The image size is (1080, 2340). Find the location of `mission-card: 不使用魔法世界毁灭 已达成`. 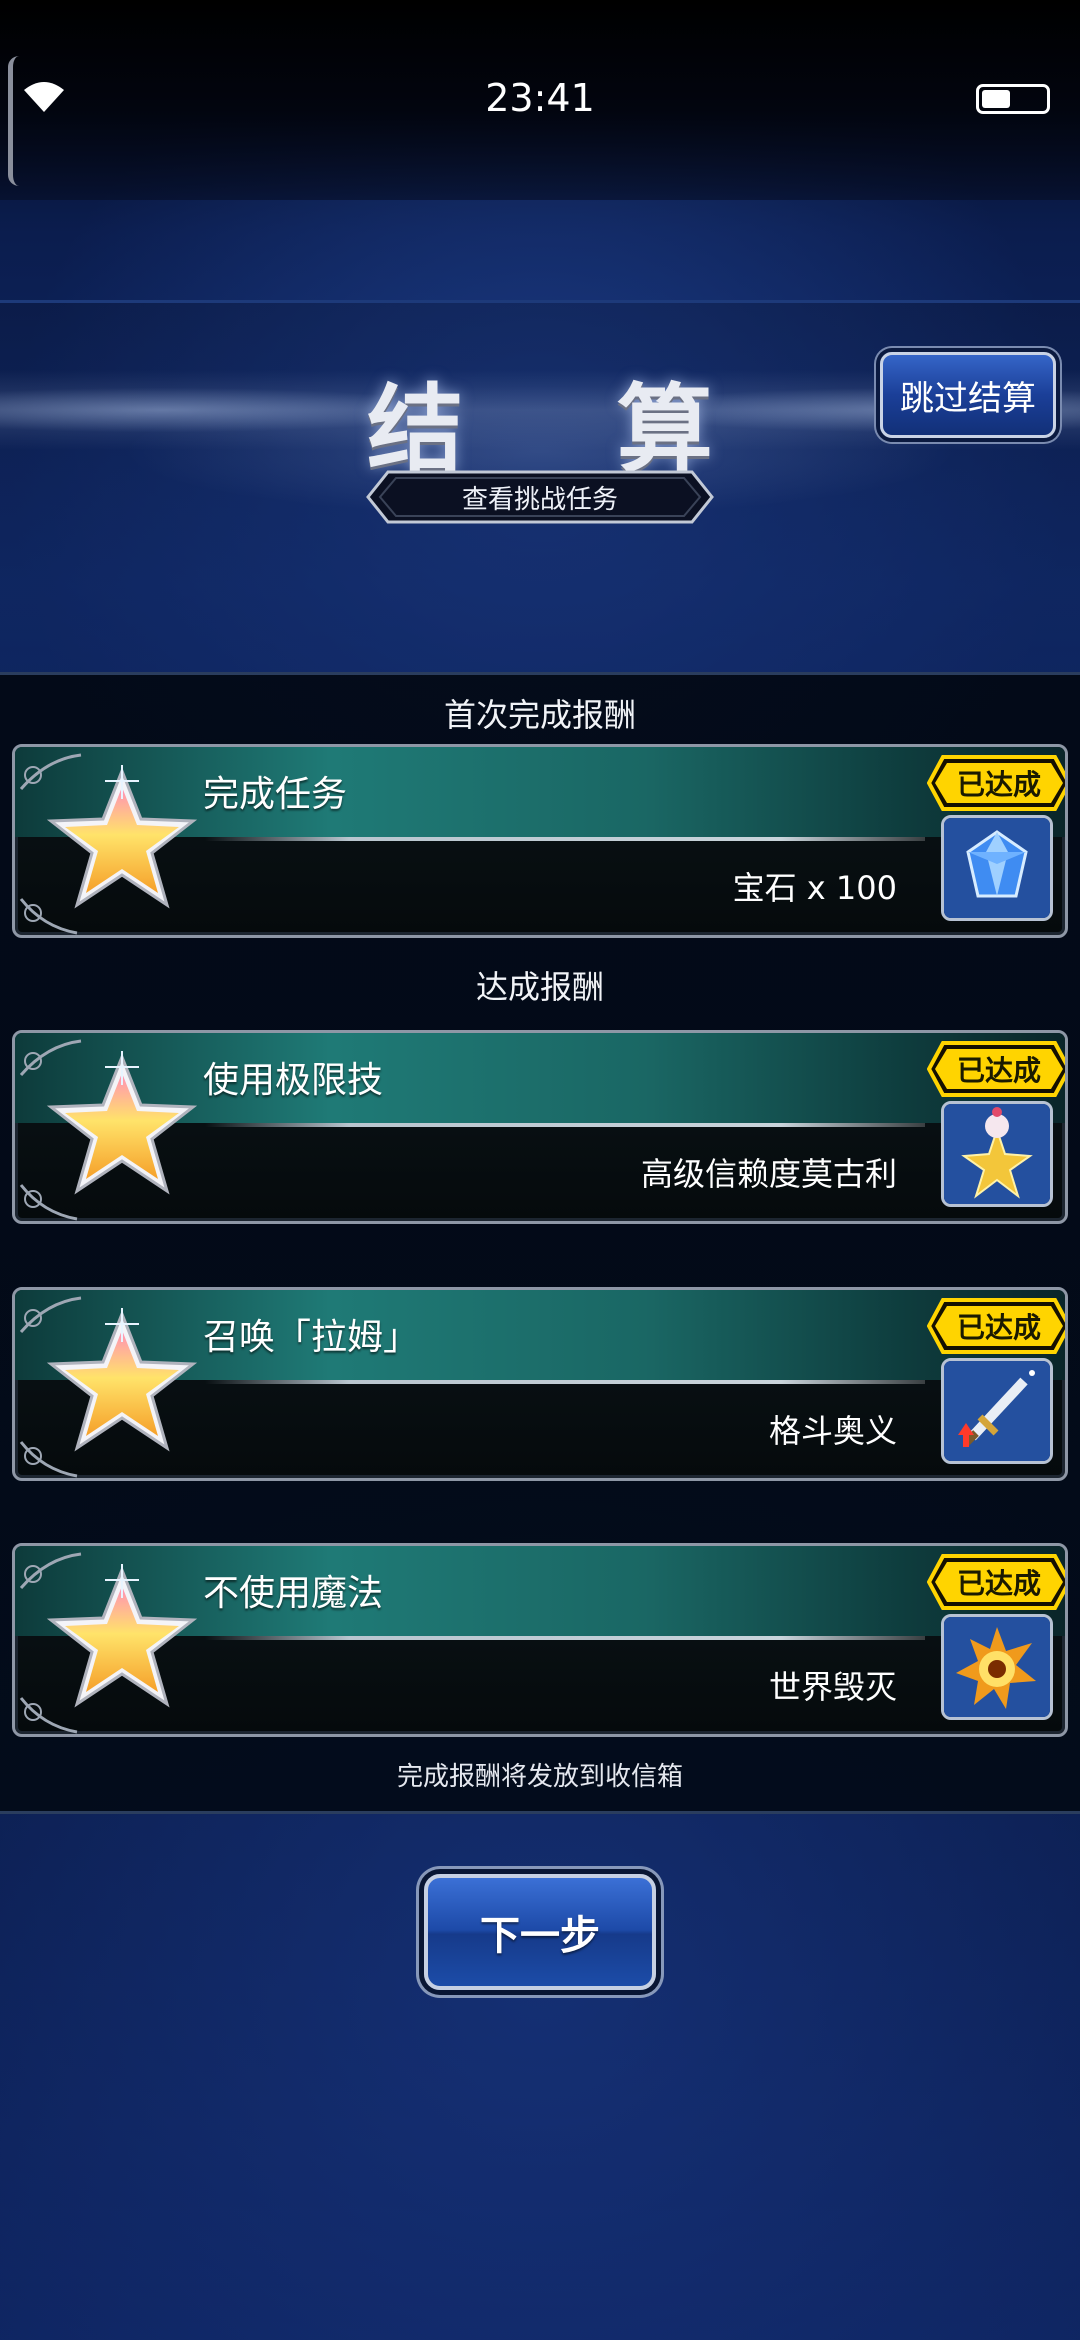

mission-card: 不使用魔法世界毁灭 已达成 is located at coordinates (540, 1640).